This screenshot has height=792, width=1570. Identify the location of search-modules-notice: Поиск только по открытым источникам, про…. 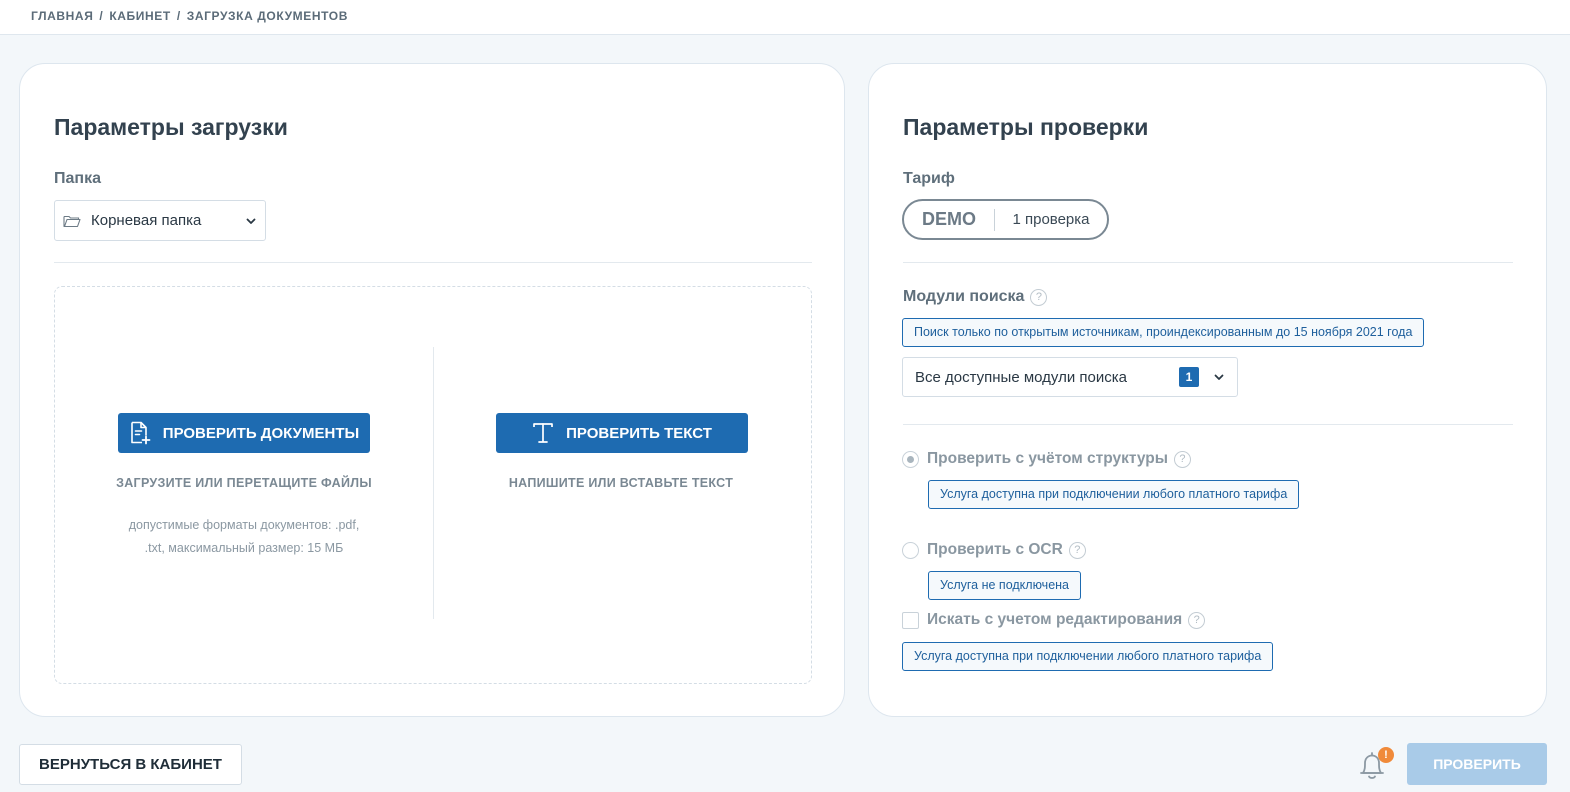
(1163, 332).